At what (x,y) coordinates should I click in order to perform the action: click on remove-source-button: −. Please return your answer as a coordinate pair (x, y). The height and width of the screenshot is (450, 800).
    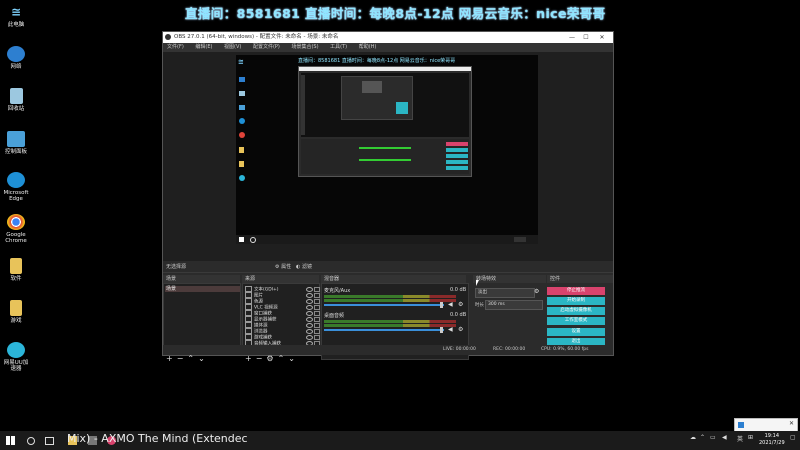
    Looking at the image, I should click on (259, 358).